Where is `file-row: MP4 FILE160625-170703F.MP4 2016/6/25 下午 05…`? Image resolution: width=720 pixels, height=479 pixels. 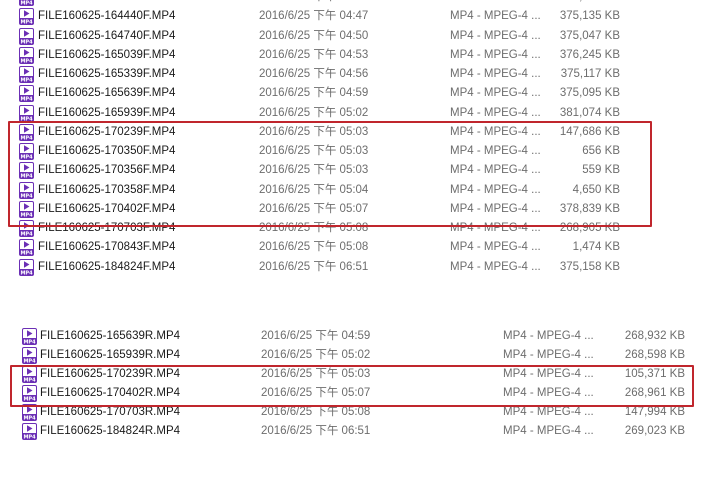
file-row: MP4 FILE160625-170703F.MP4 2016/6/25 下午 05… is located at coordinates (328, 228).